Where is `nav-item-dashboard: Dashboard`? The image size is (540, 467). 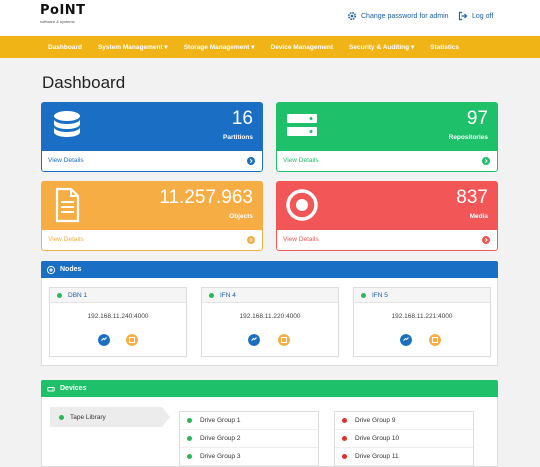 nav-item-dashboard: Dashboard is located at coordinates (65, 47).